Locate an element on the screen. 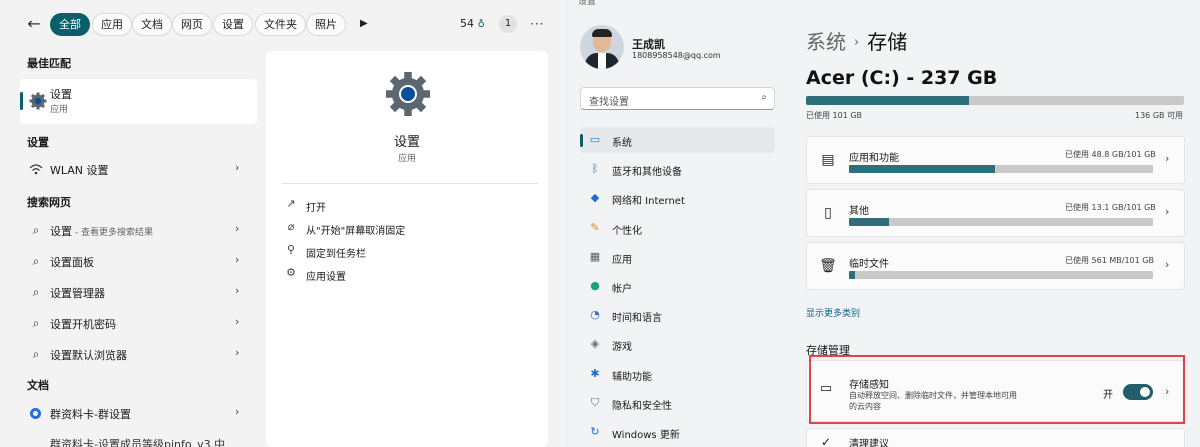 Image resolution: width=1200 pixels, height=447 pixels. accessibility-icon: ✱ is located at coordinates (595, 373).